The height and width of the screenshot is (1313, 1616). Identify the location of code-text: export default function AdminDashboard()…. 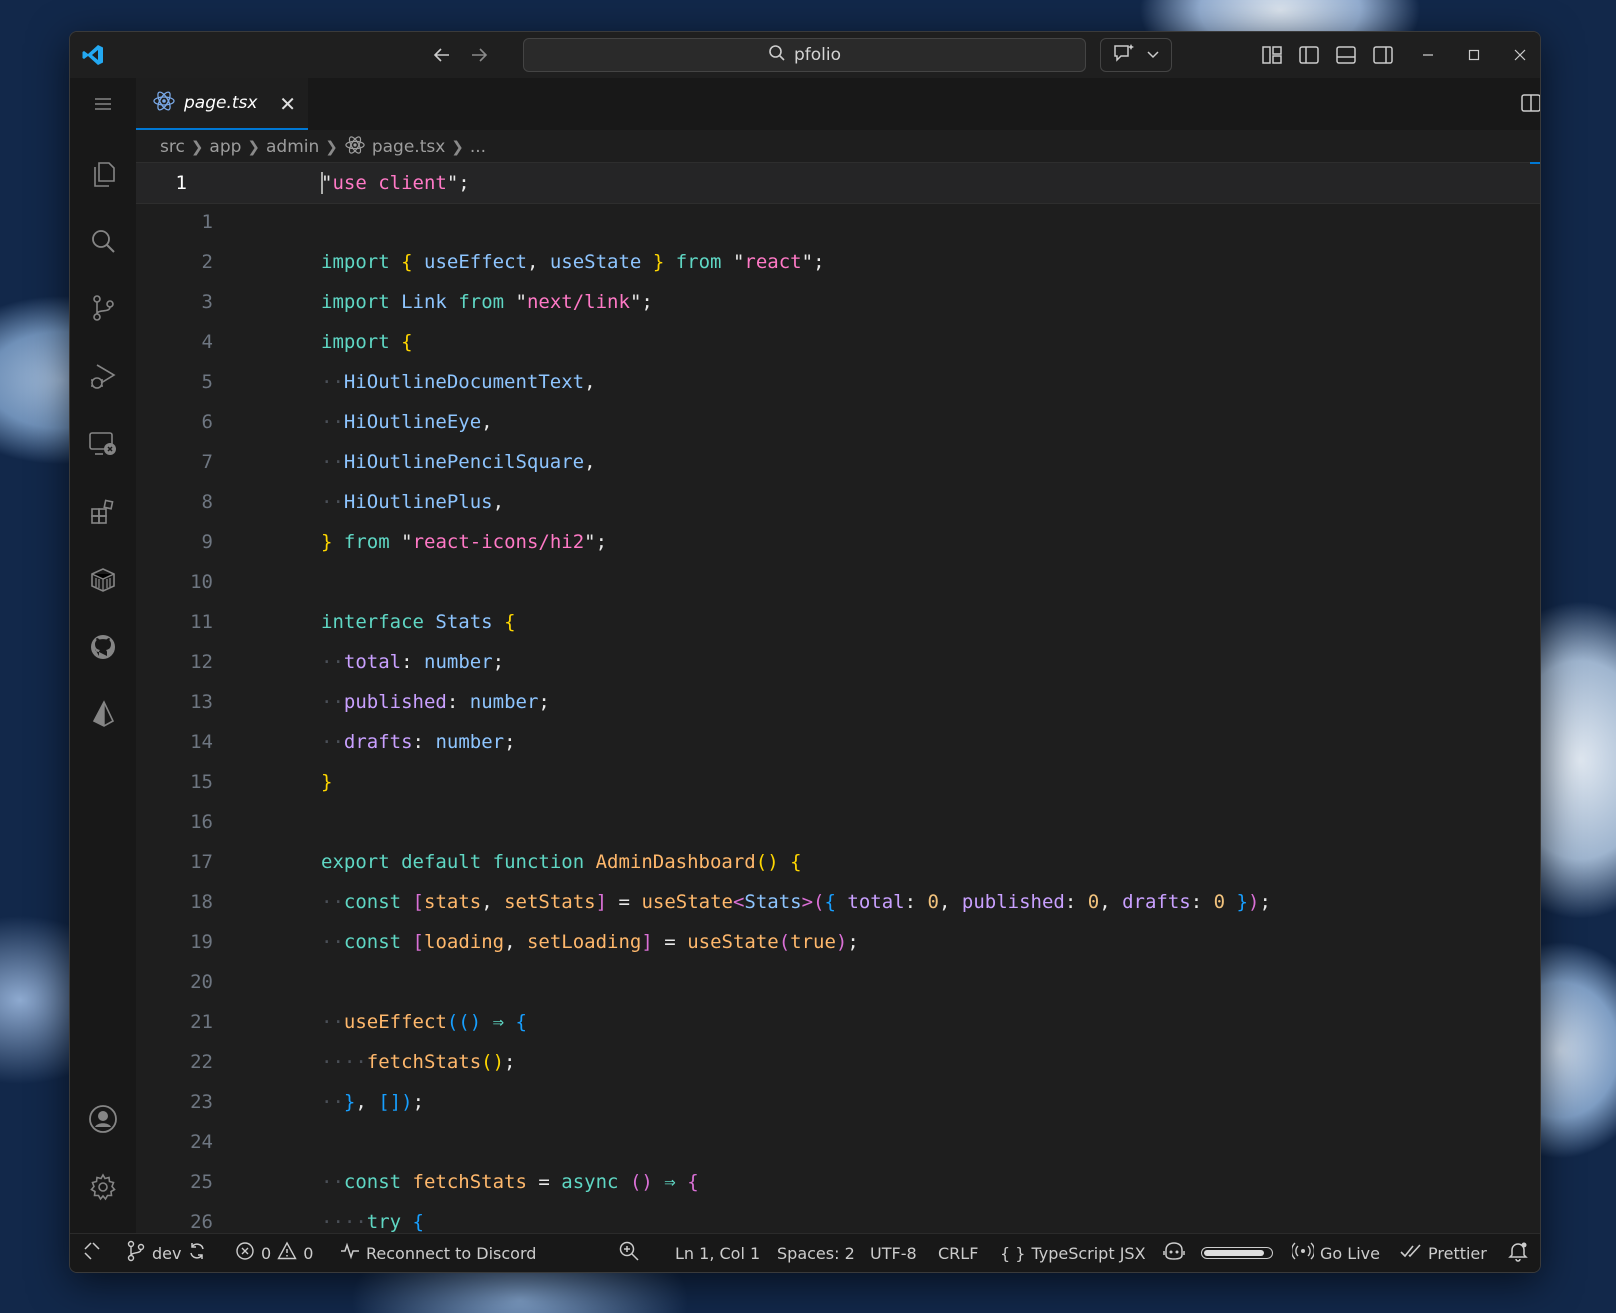
(561, 862).